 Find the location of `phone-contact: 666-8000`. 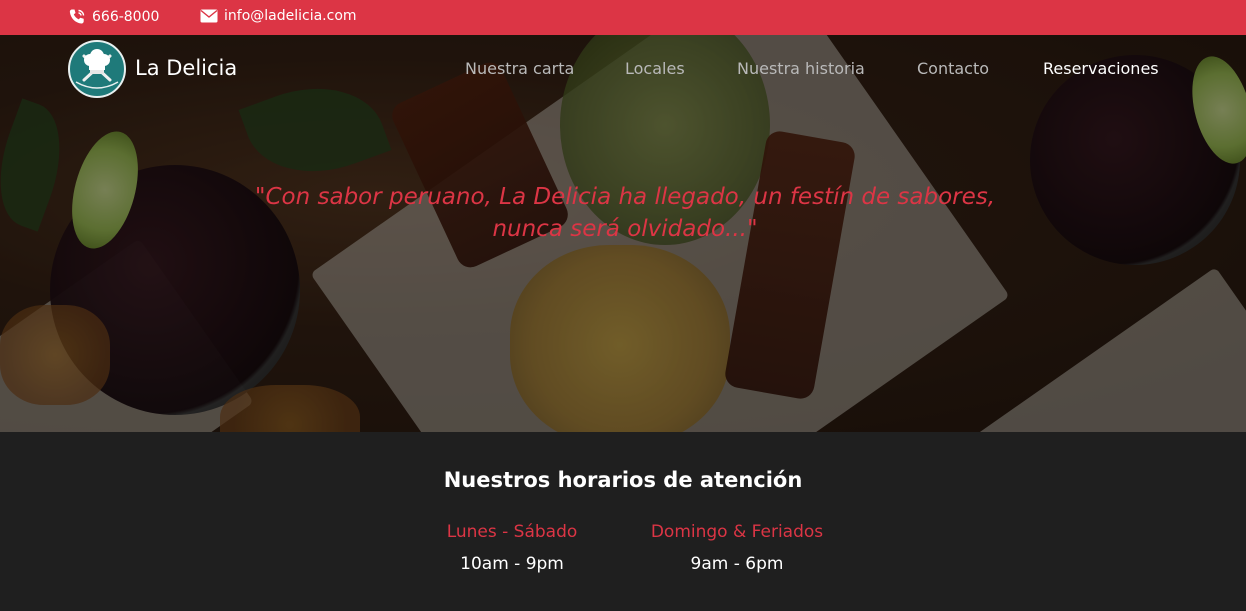

phone-contact: 666-8000 is located at coordinates (113, 17).